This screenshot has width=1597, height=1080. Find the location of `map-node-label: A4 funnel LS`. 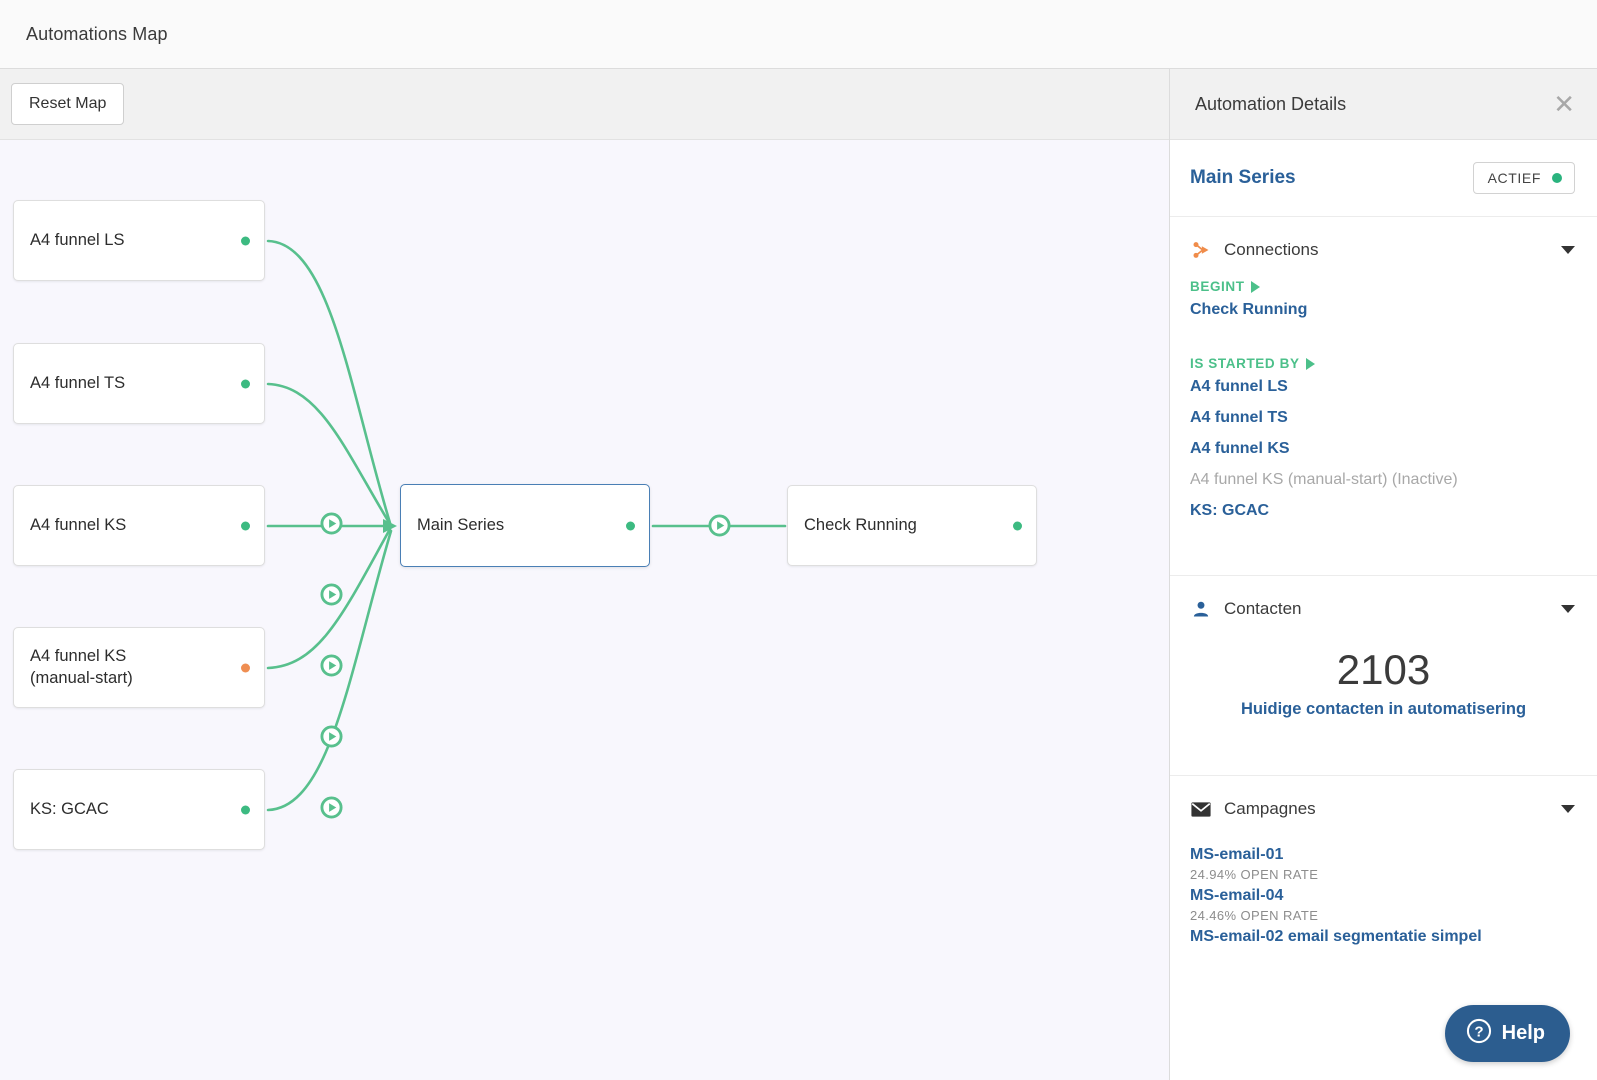

map-node-label: A4 funnel LS is located at coordinates (77, 239).